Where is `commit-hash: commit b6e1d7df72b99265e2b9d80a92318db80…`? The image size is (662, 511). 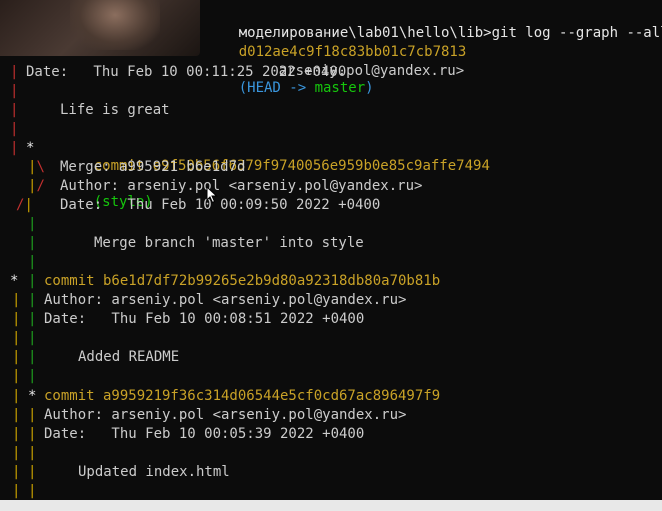 commit-hash: commit b6e1d7df72b99265e2b9d80a92318db80… is located at coordinates (242, 281).